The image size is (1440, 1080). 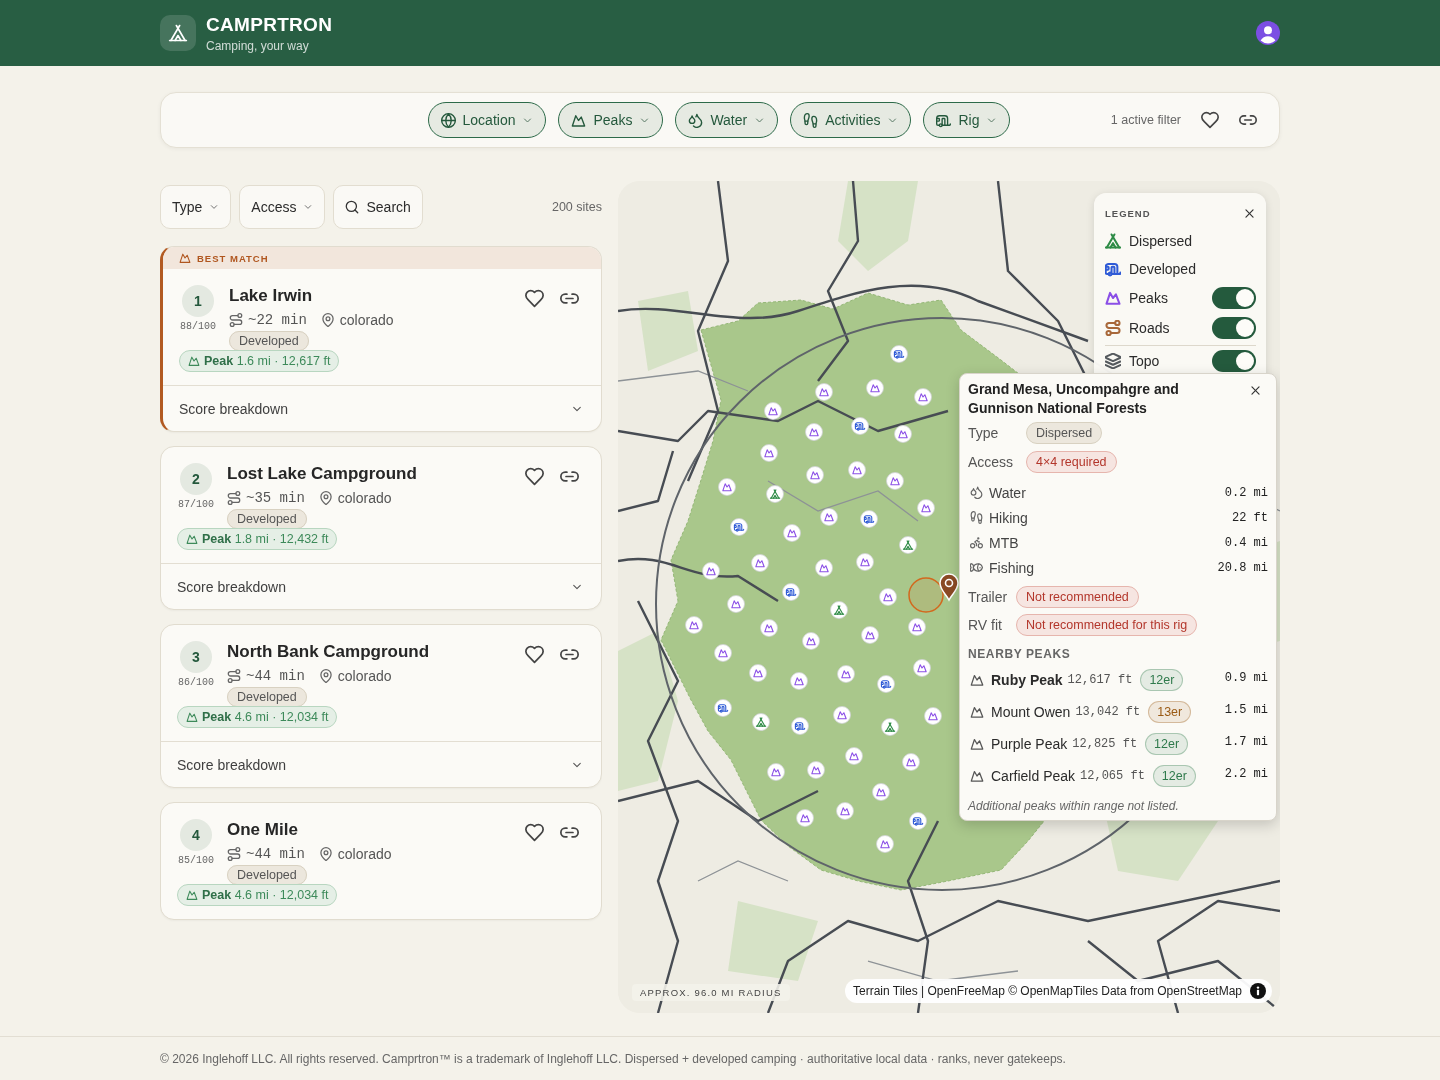 I want to click on site-card: BEST MATCH 1 88/100 Lake Irwin ~22 min colorado Developed Peak 1.6 mi · 12,617 ft Score breakdown, so click(x=381, y=339).